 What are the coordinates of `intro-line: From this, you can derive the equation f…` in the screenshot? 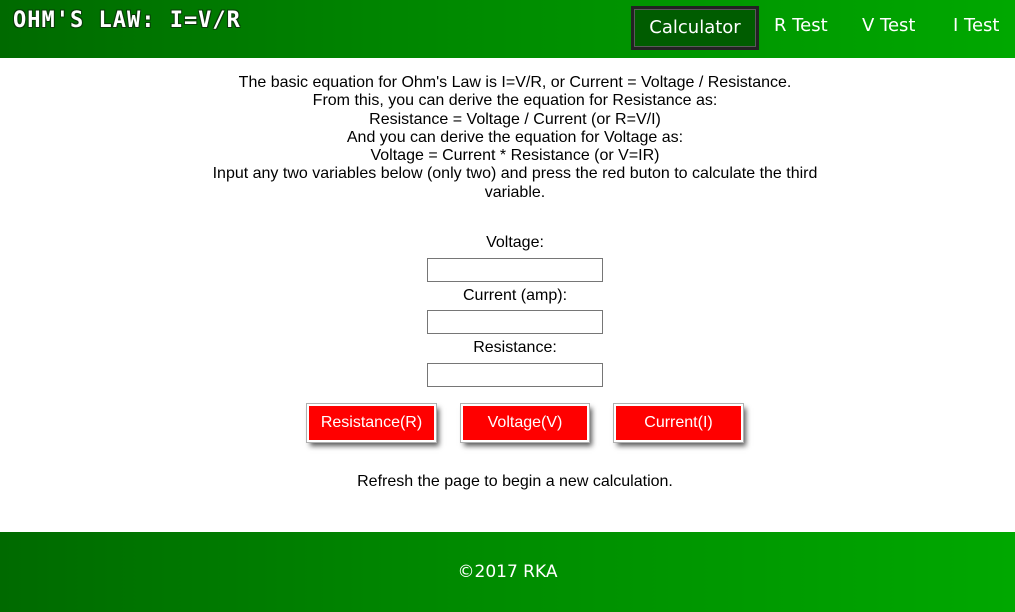 It's located at (515, 101).